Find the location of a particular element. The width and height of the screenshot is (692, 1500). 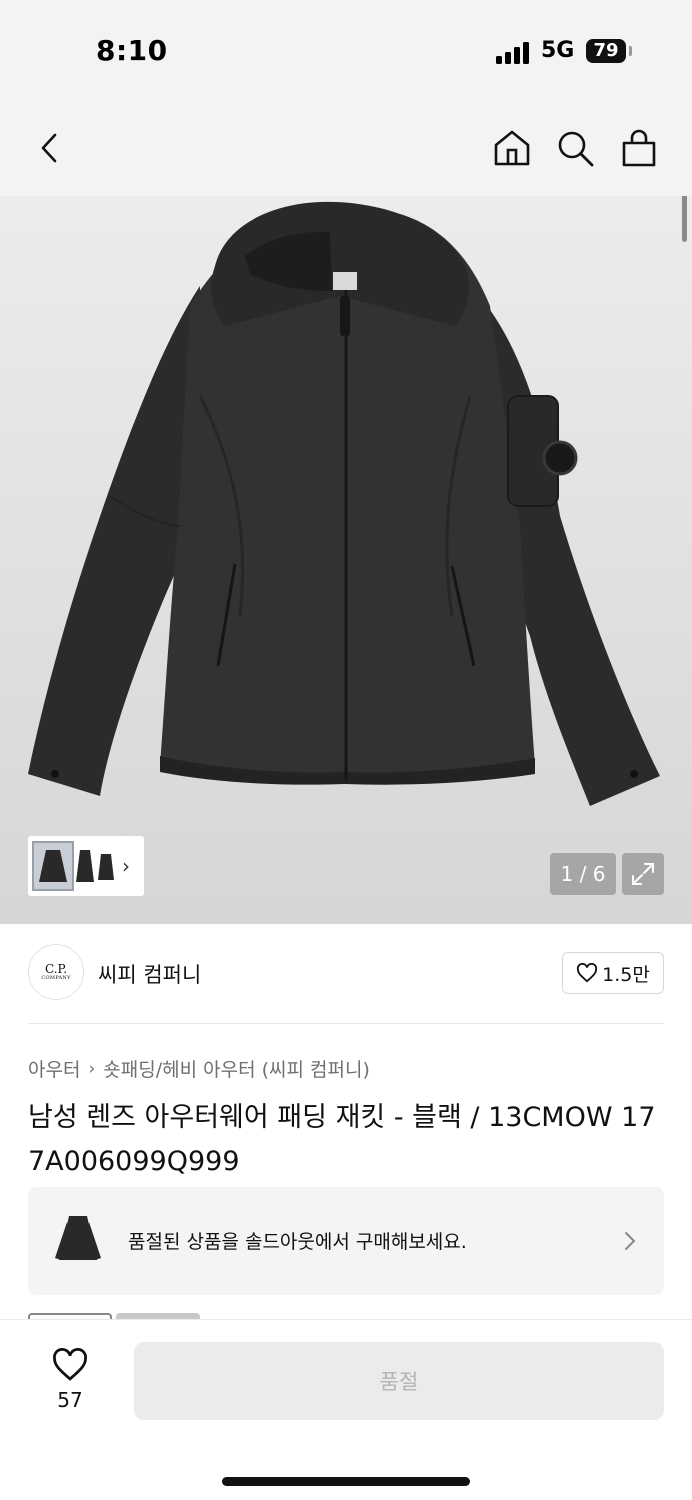

soldout-product-thumb is located at coordinates (78, 1240).